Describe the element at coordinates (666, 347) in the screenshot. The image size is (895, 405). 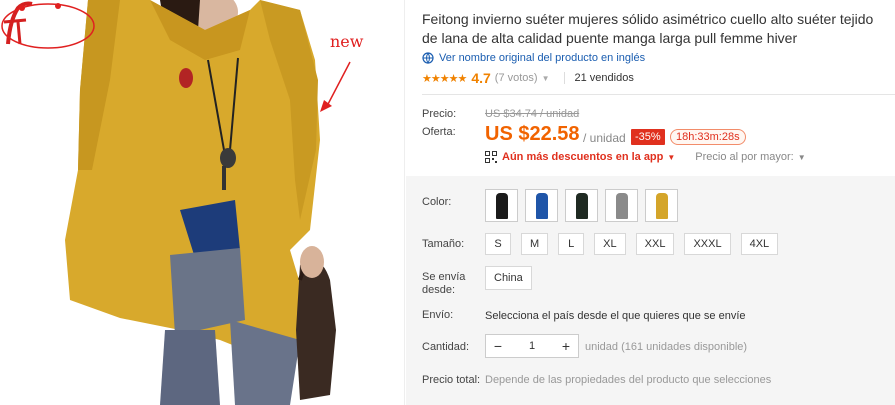
I see `quantity-available: unidad (161 unidades disponible)` at that location.